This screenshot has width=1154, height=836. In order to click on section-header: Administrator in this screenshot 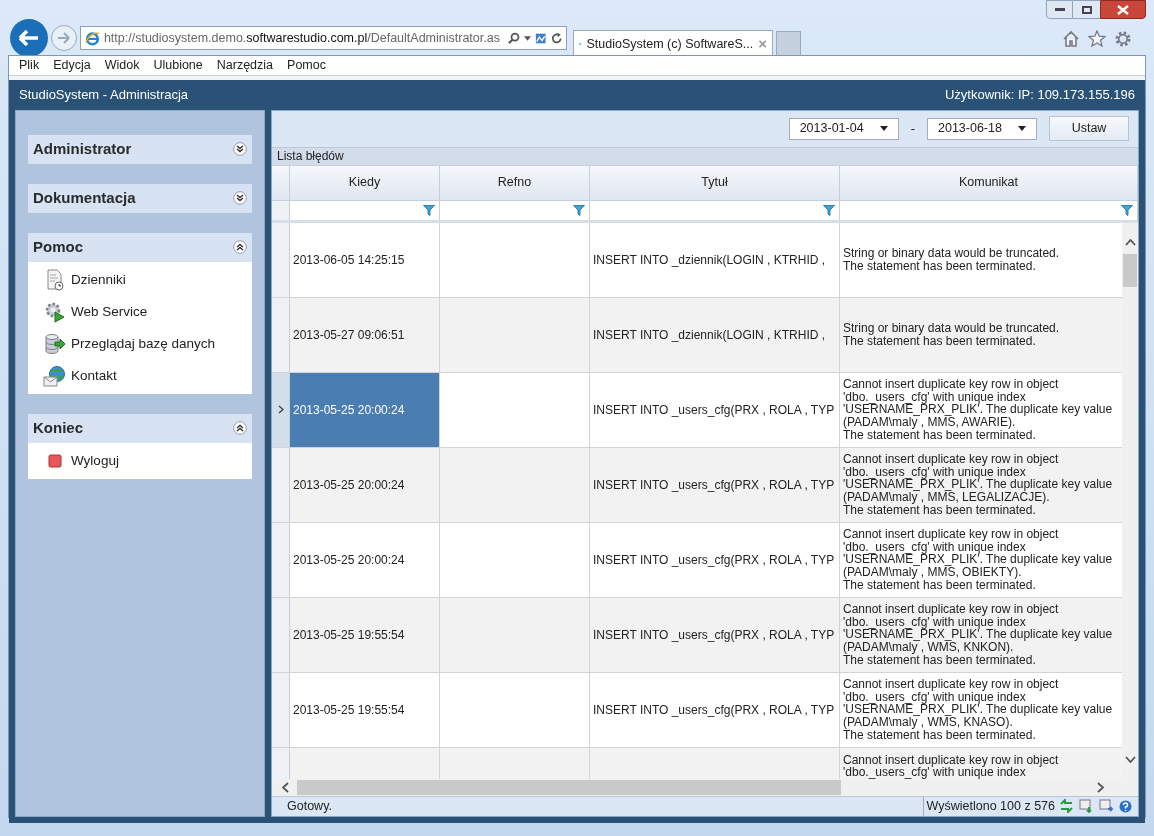, I will do `click(140, 149)`.